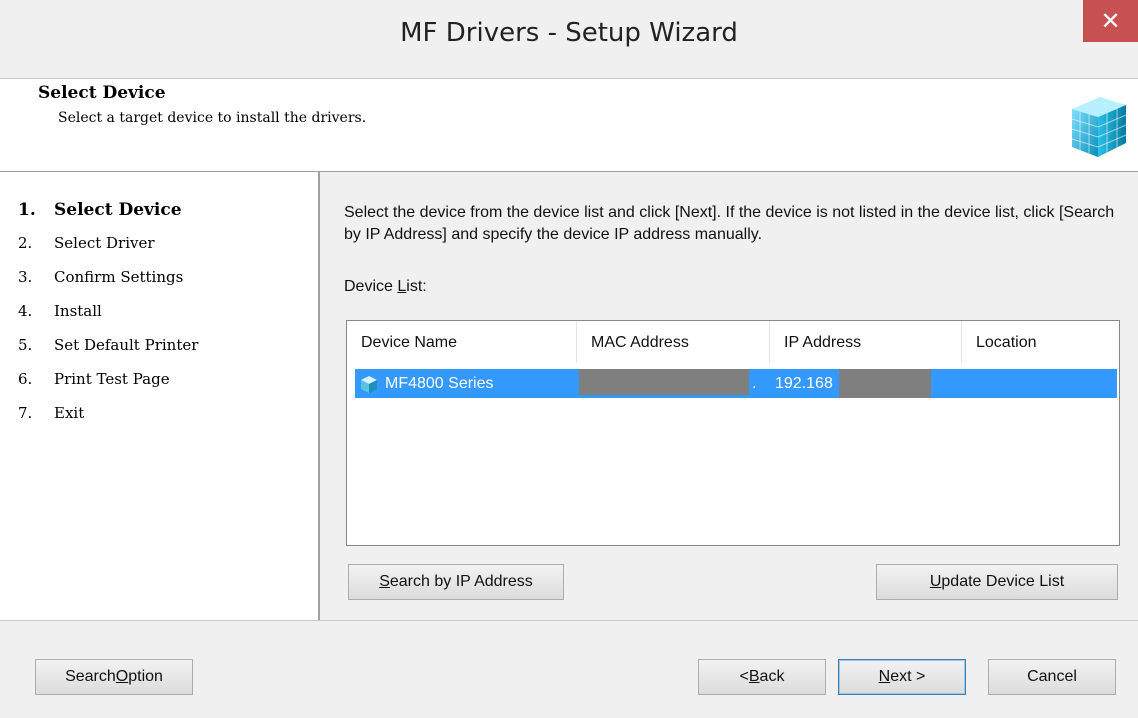 The image size is (1138, 718). I want to click on update-list-accesskey: U, so click(935, 581).